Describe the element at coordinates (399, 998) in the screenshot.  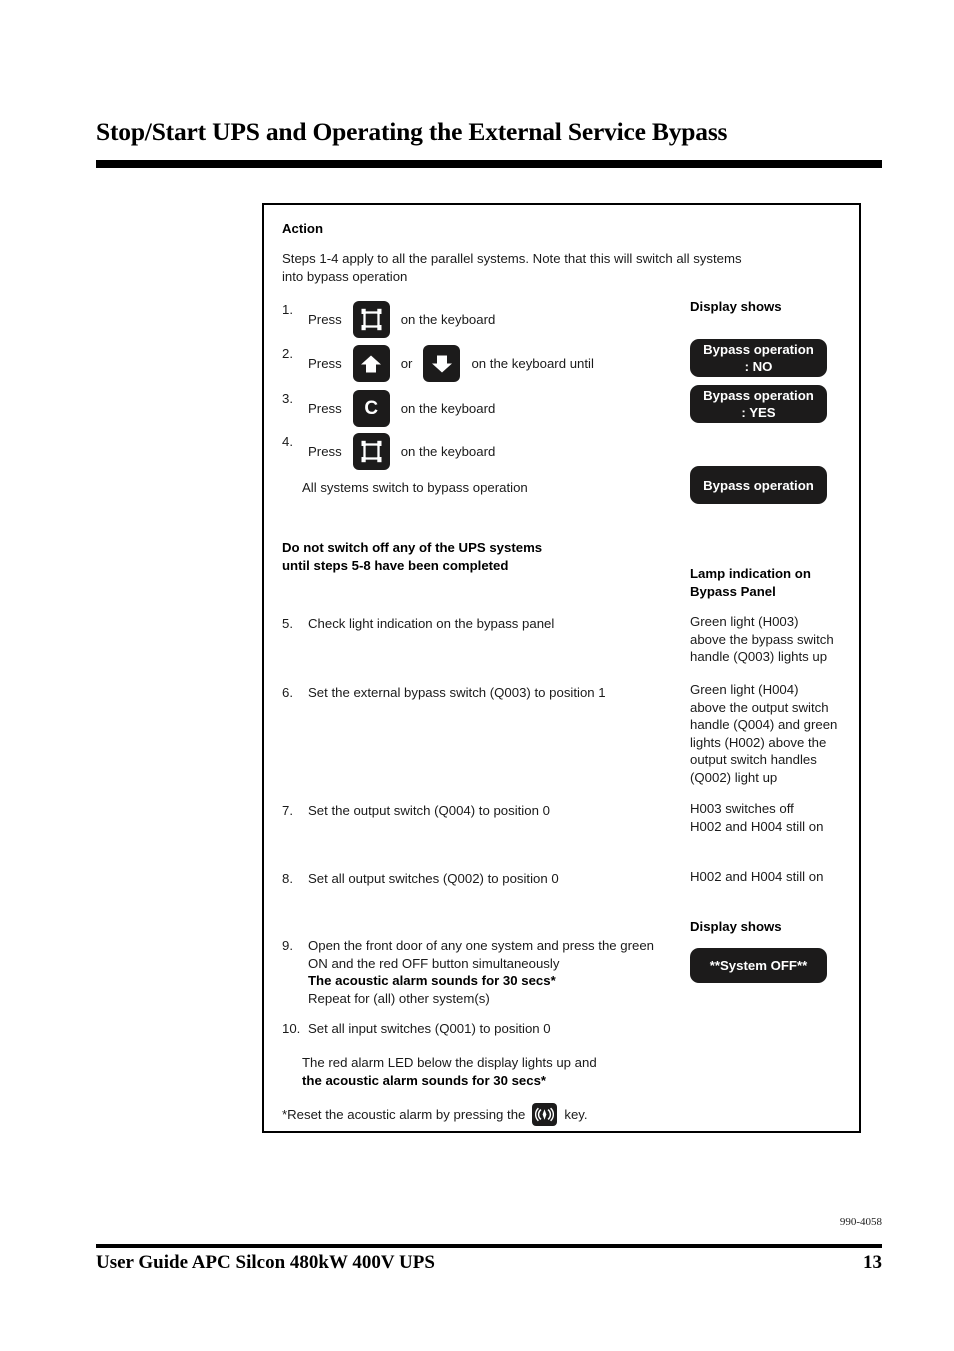
I see `step-9-line-4: Repeat for (all) other system(s)` at that location.